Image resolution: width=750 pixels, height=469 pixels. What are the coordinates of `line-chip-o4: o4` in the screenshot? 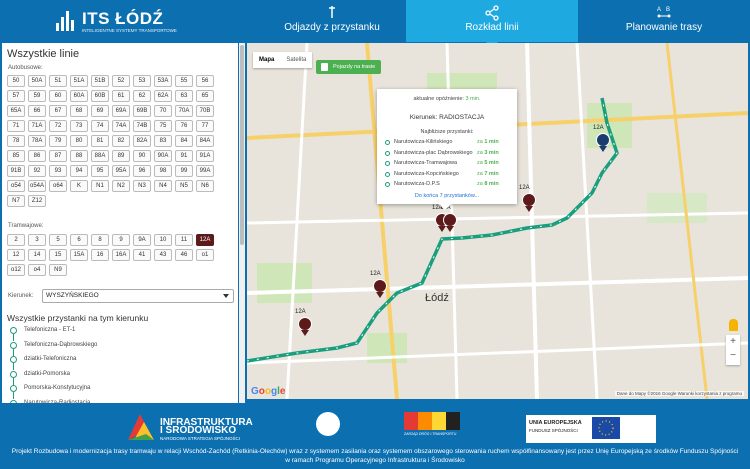 It's located at (37, 270).